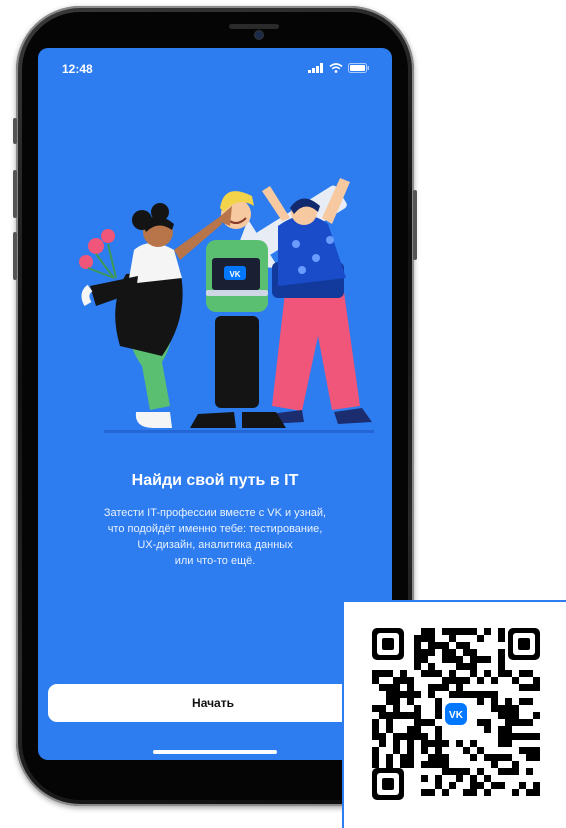 Image resolution: width=566 pixels, height=828 pixels. I want to click on front-camera, so click(259, 35).